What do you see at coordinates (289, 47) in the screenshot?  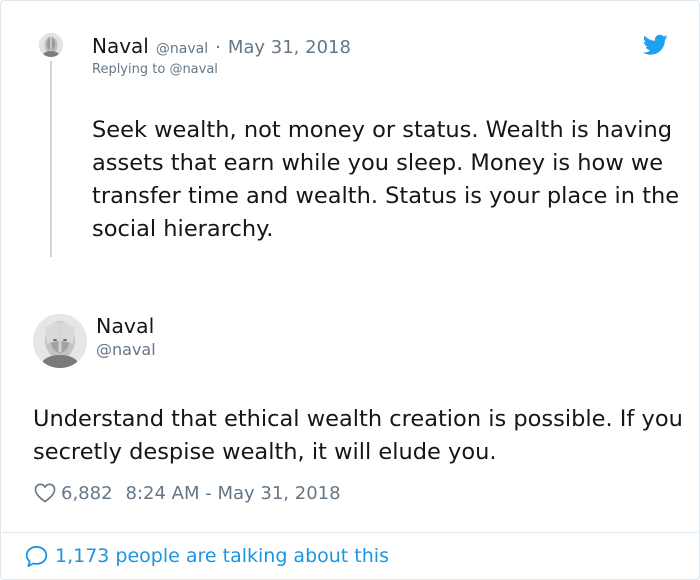 I see `parent-tweet-date: May 31, 2018` at bounding box center [289, 47].